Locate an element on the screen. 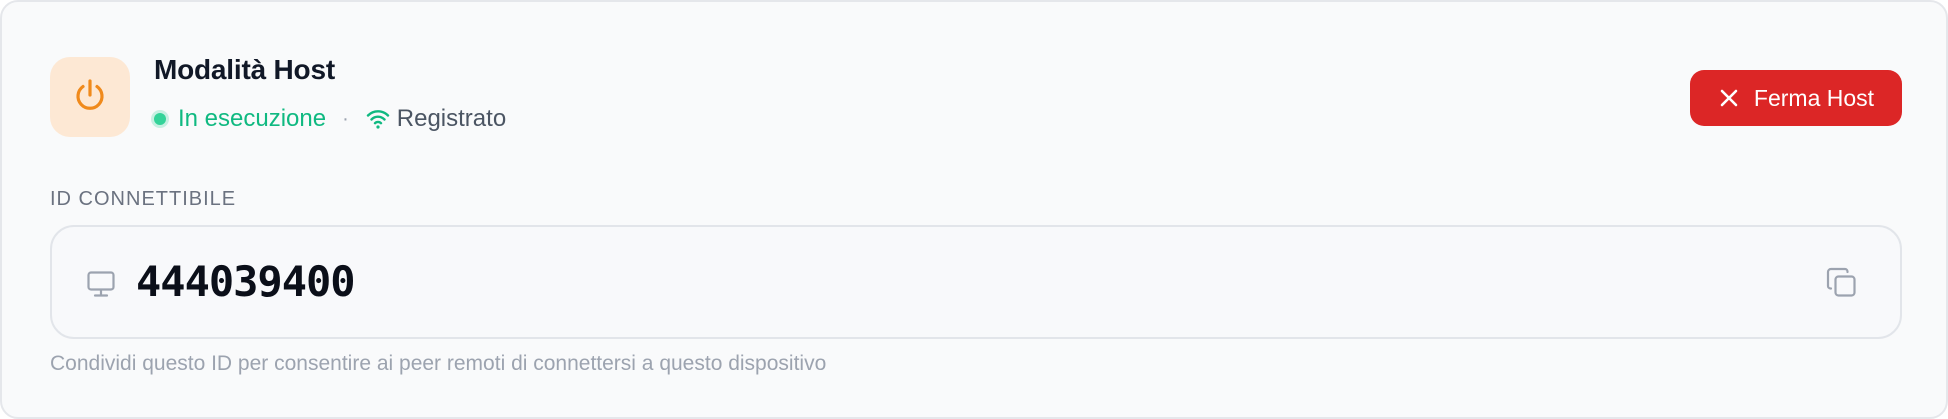 The height and width of the screenshot is (419, 1948). power-icon-tile is located at coordinates (90, 97).